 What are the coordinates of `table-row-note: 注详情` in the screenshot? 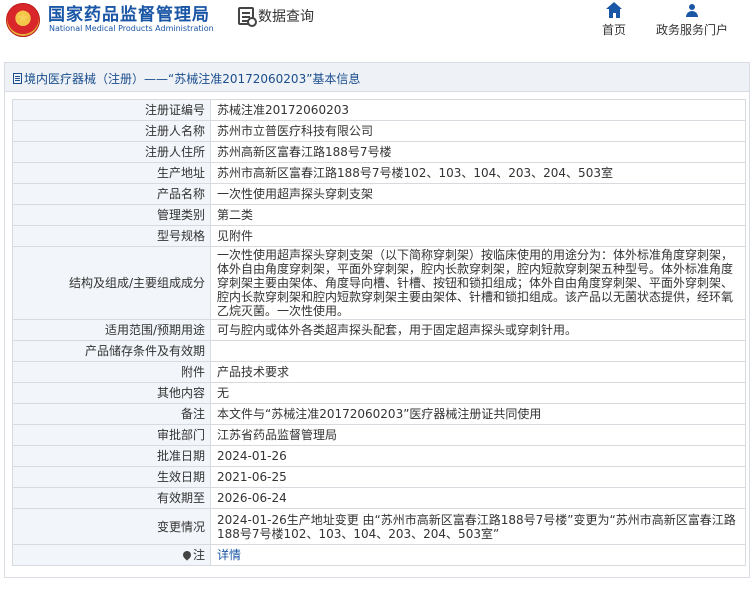 It's located at (379, 555).